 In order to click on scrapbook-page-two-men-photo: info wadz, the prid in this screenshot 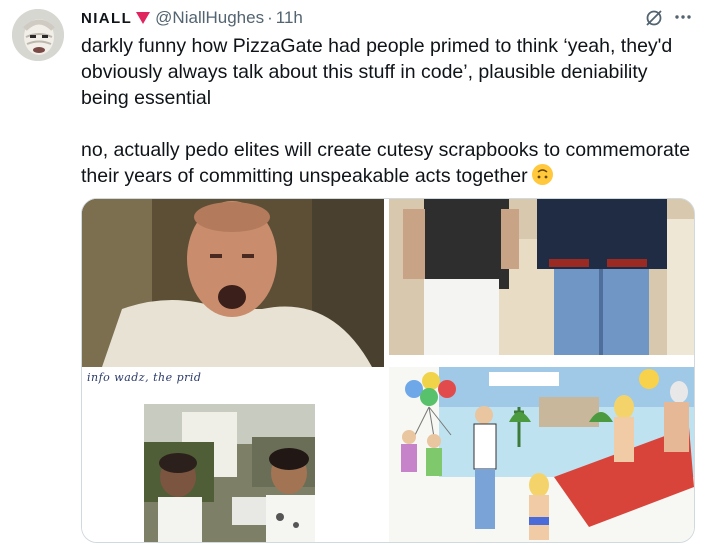, I will do `click(234, 454)`.